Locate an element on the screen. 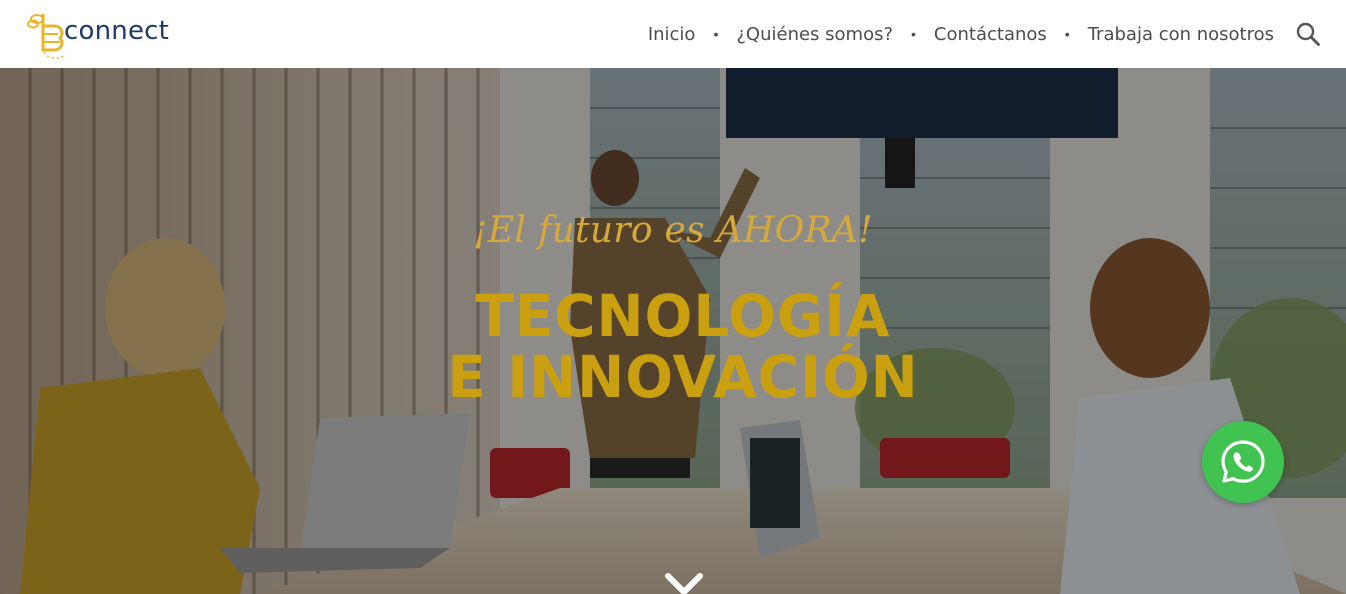 This screenshot has width=1346, height=594. hero-headline-line-1: TECNOLOGÍA is located at coordinates (683, 316).